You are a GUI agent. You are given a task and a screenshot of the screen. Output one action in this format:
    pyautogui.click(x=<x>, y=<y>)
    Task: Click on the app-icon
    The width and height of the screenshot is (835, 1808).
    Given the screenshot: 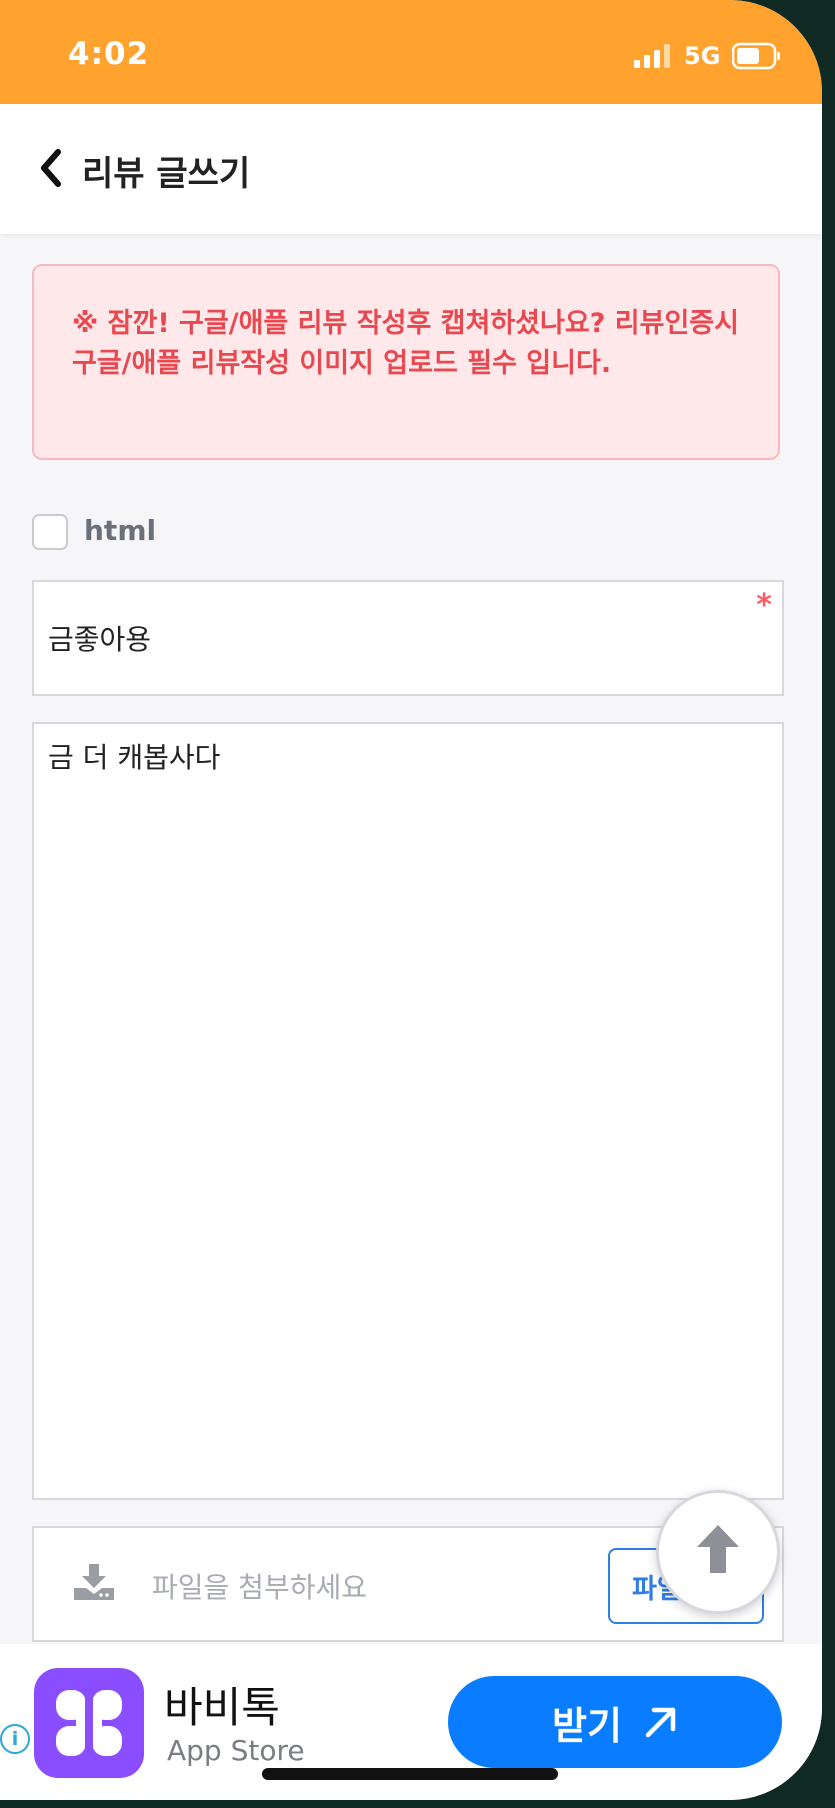 What is the action you would take?
    pyautogui.click(x=89, y=1723)
    